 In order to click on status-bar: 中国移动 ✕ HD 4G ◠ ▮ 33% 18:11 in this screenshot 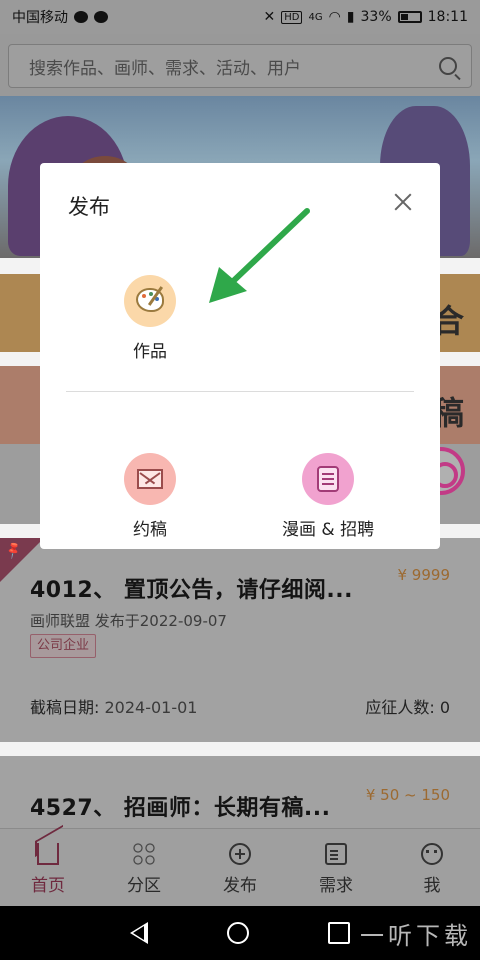, I will do `click(240, 17)`.